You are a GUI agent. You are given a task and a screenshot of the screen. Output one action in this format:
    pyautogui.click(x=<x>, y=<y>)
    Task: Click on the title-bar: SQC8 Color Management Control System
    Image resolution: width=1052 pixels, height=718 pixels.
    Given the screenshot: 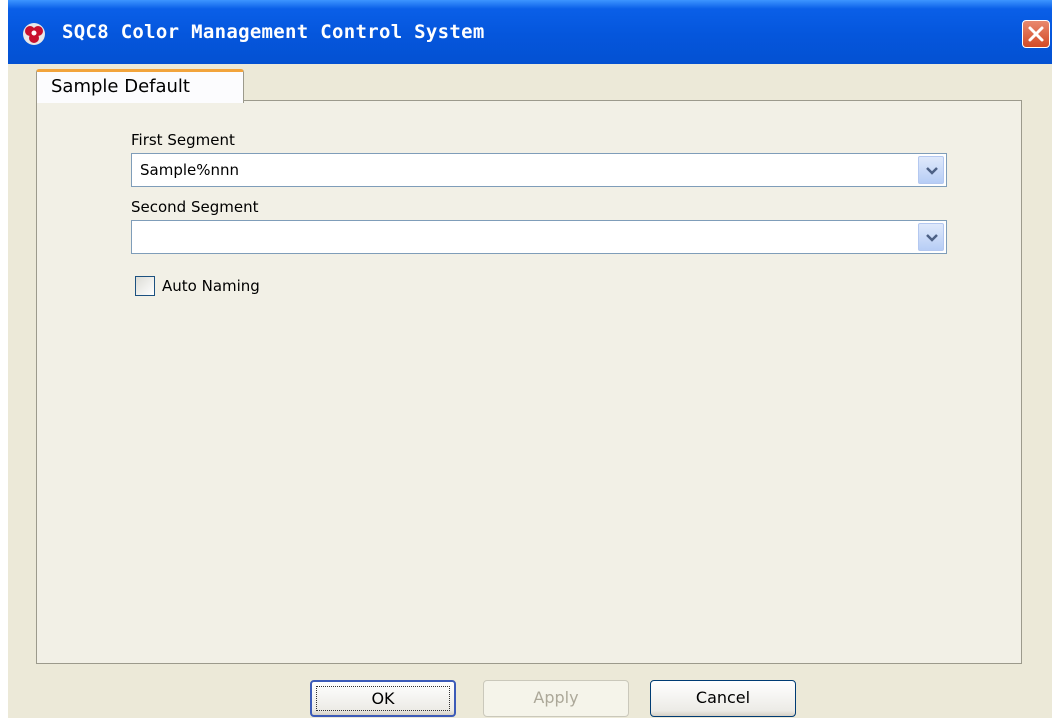 What is the action you would take?
    pyautogui.click(x=530, y=32)
    